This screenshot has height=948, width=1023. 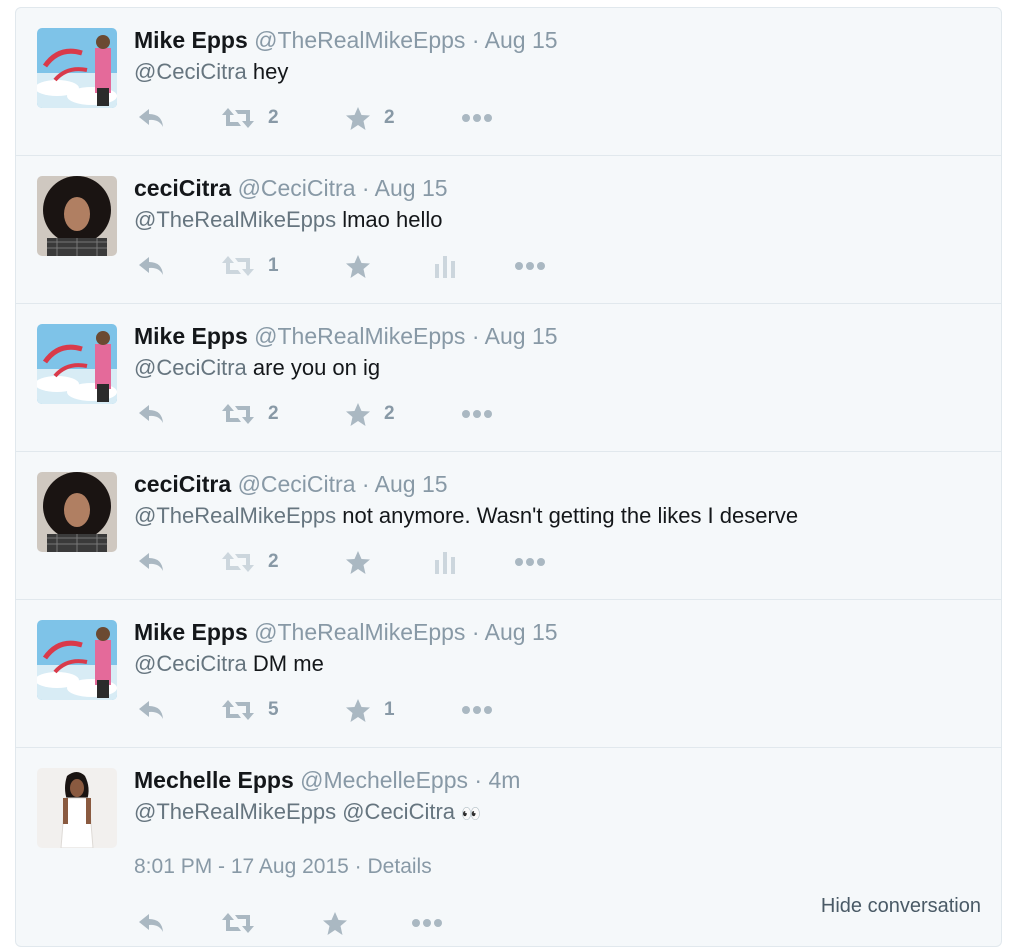 I want to click on username: @MechelleEpps, so click(x=384, y=780).